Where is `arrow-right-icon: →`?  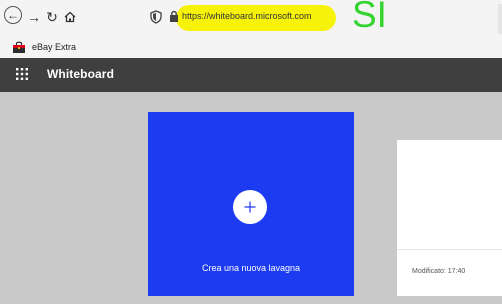
arrow-right-icon: → is located at coordinates (34, 17).